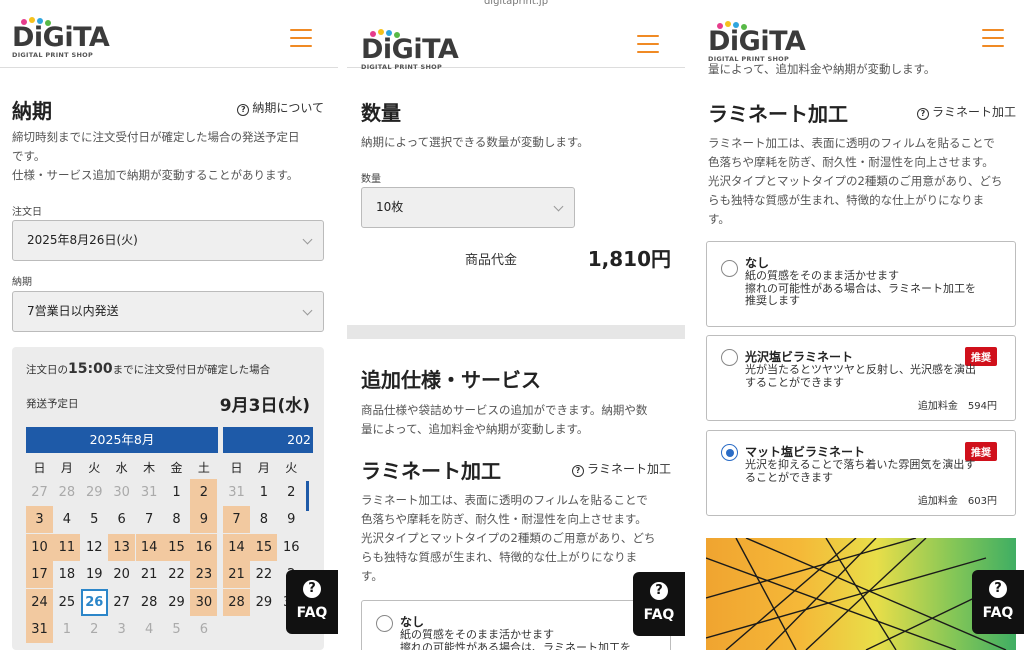 This screenshot has width=1024, height=650. Describe the element at coordinates (39, 547) in the screenshot. I see `calendar-day: 10` at that location.